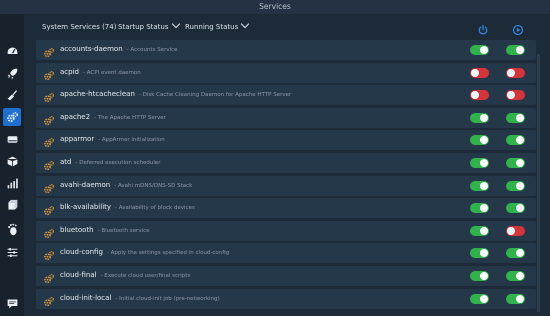 This screenshot has width=550, height=316. I want to click on scrollbar, so click(538, 183).